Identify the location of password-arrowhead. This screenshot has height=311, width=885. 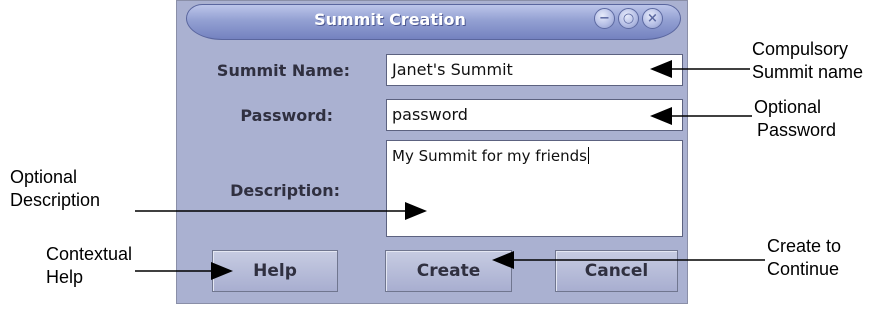
(661, 116).